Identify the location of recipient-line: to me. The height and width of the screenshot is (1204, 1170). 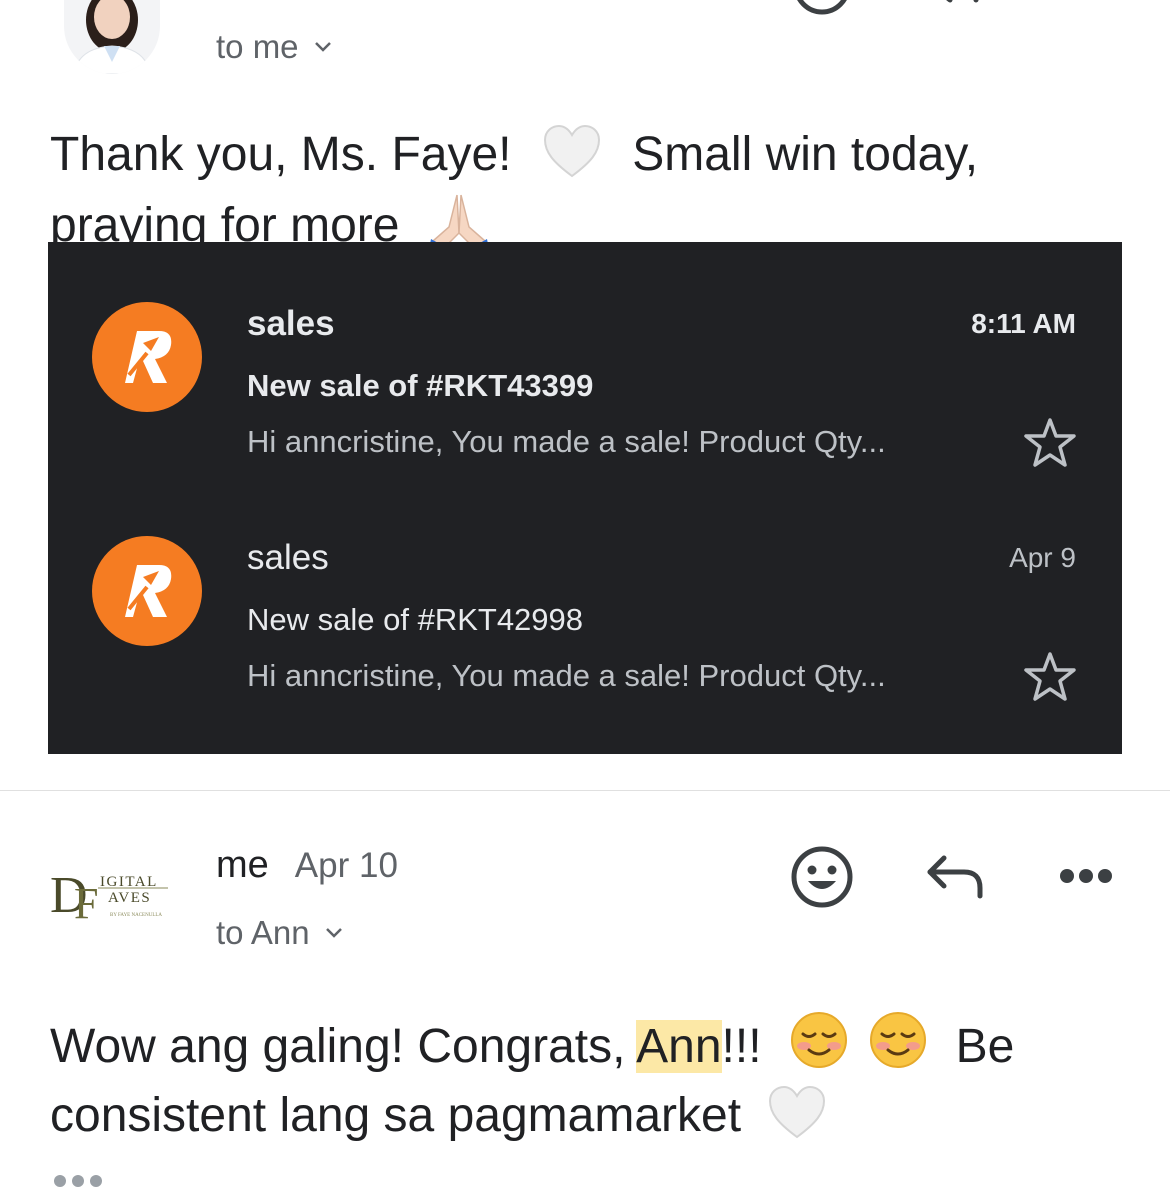
(274, 47).